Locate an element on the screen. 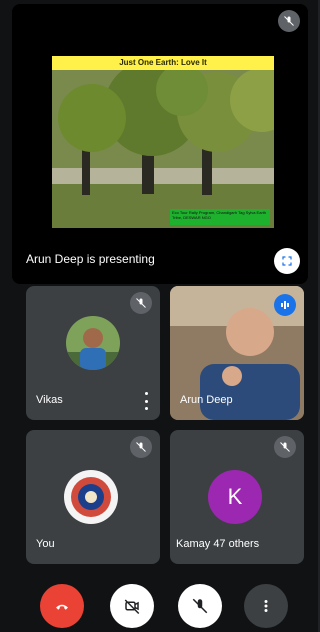  phone-hangup-icon is located at coordinates (62, 607).